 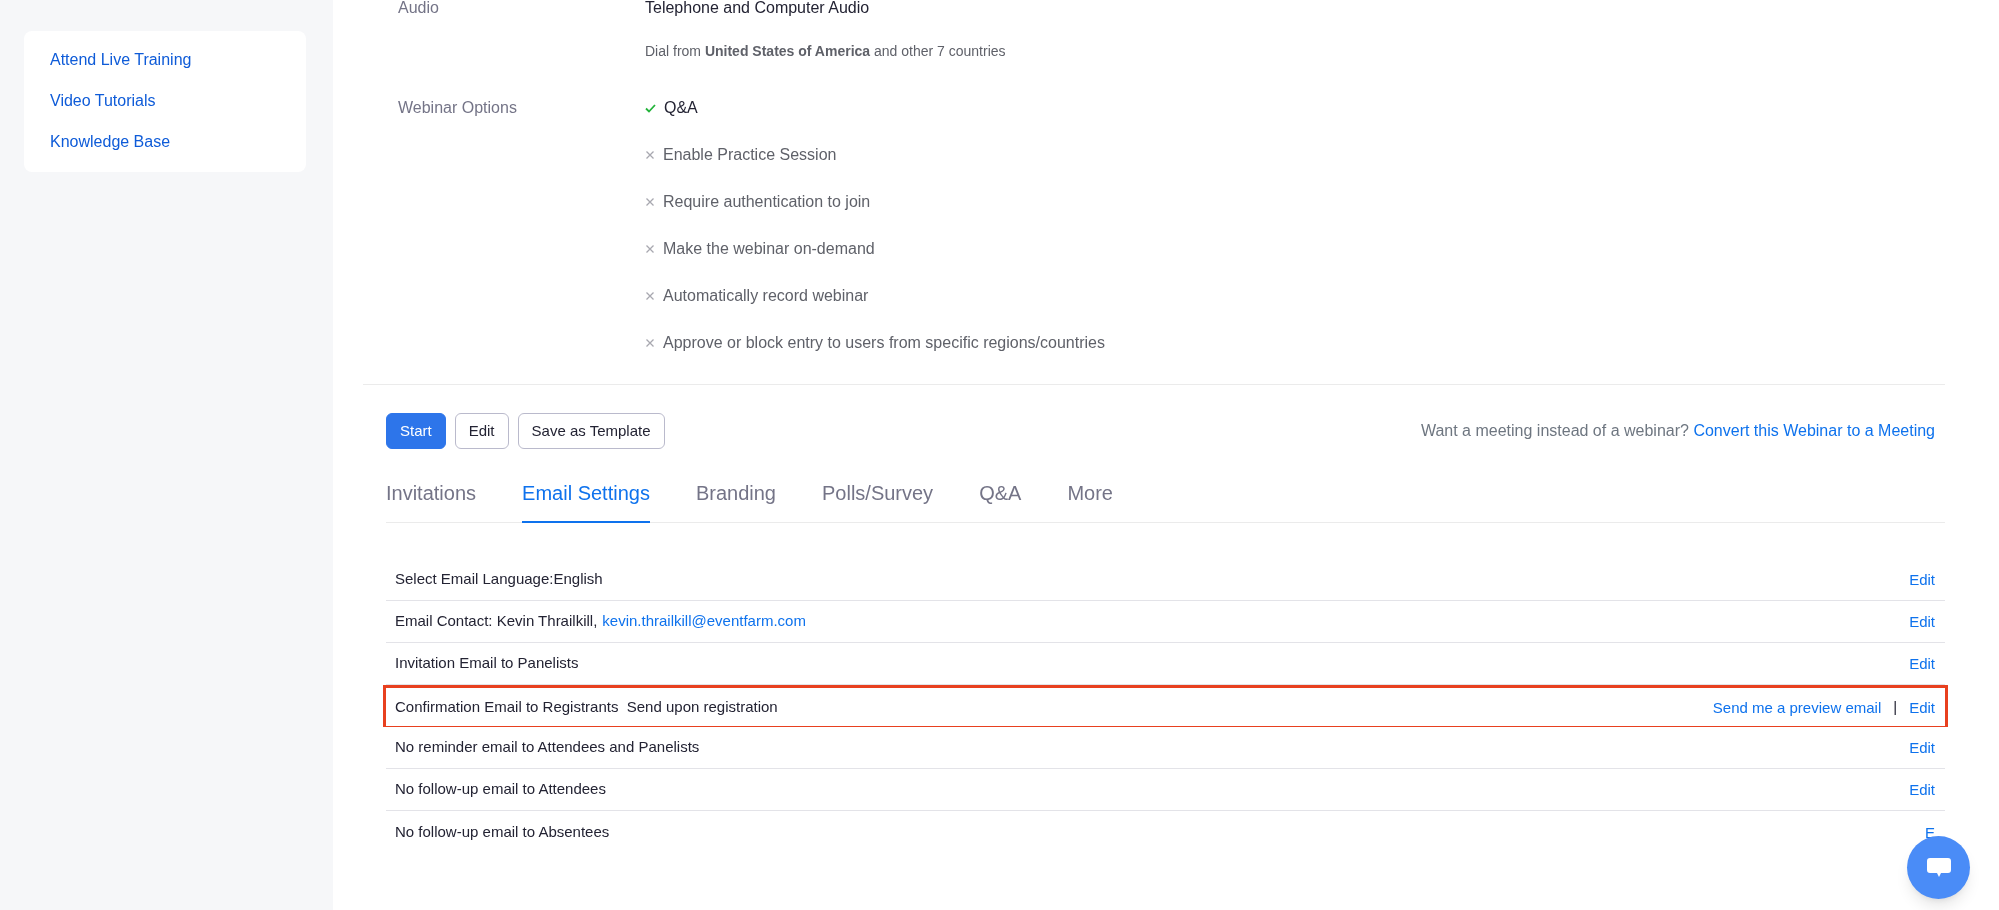 I want to click on tab: Polls/Survey, so click(x=877, y=502).